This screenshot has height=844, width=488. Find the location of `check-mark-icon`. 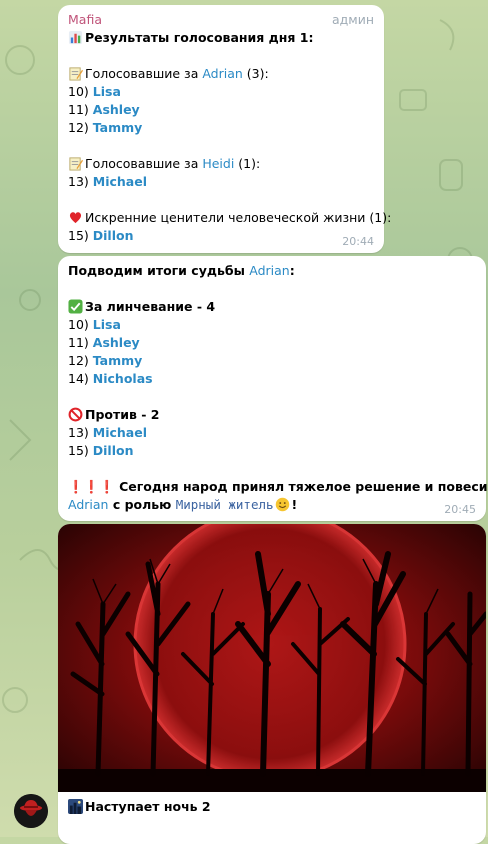

check-mark-icon is located at coordinates (75, 306).